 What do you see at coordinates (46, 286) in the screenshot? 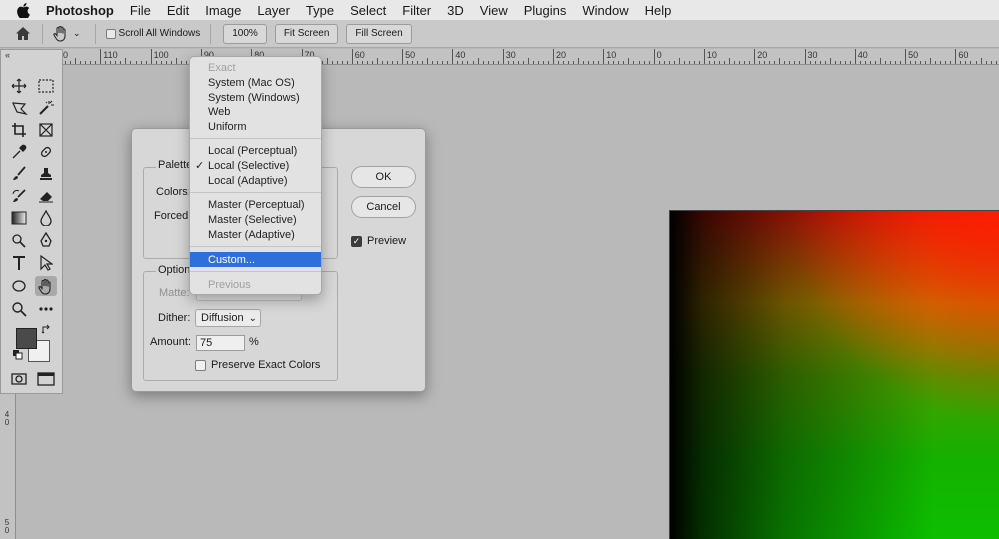
I see `hand-tool-icon` at bounding box center [46, 286].